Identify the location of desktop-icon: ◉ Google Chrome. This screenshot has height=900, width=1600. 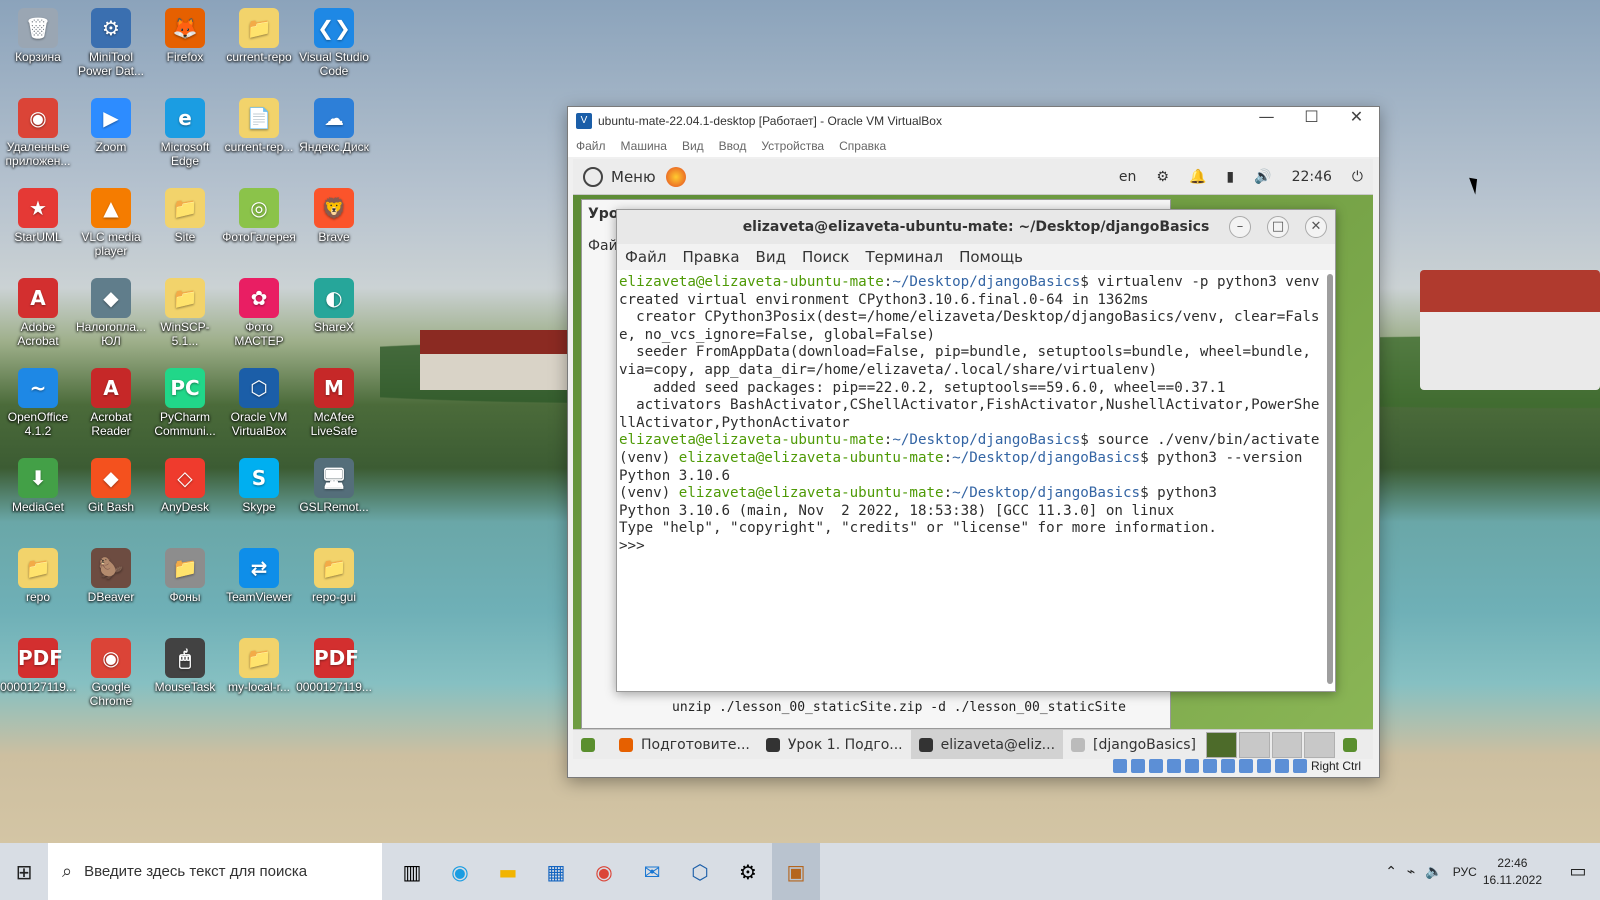
(111, 677).